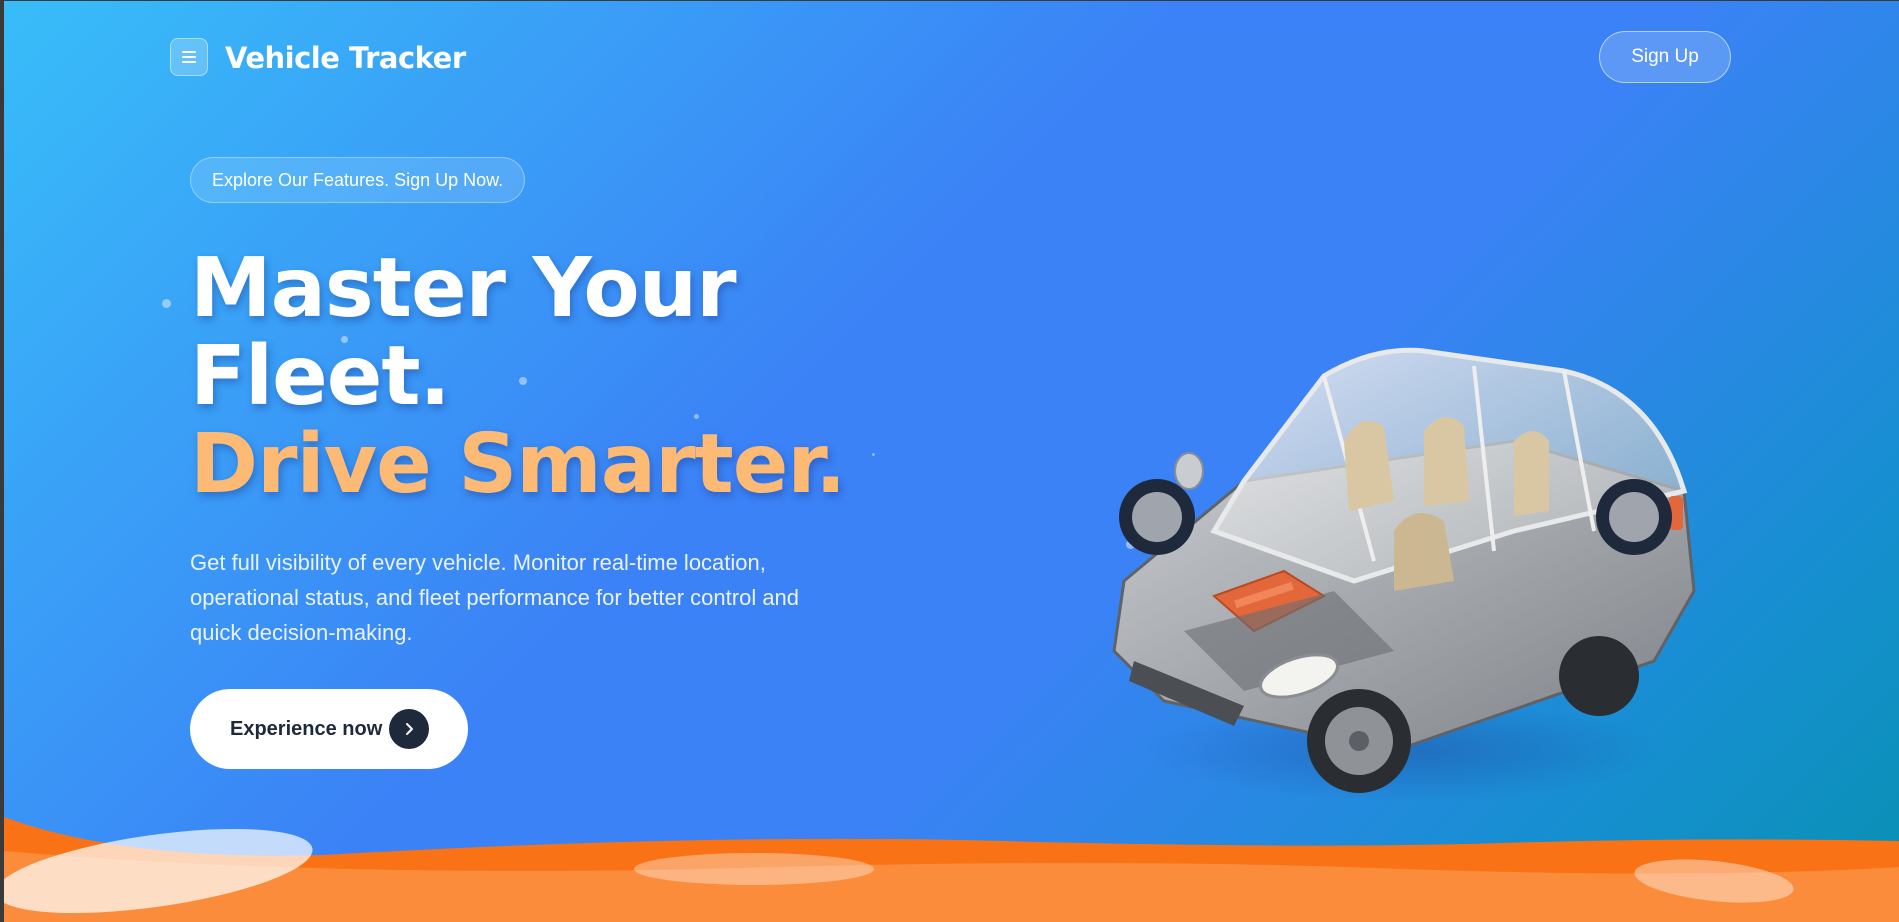 This screenshot has width=1899, height=922. I want to click on headline-line-2: Fleet., so click(320, 376).